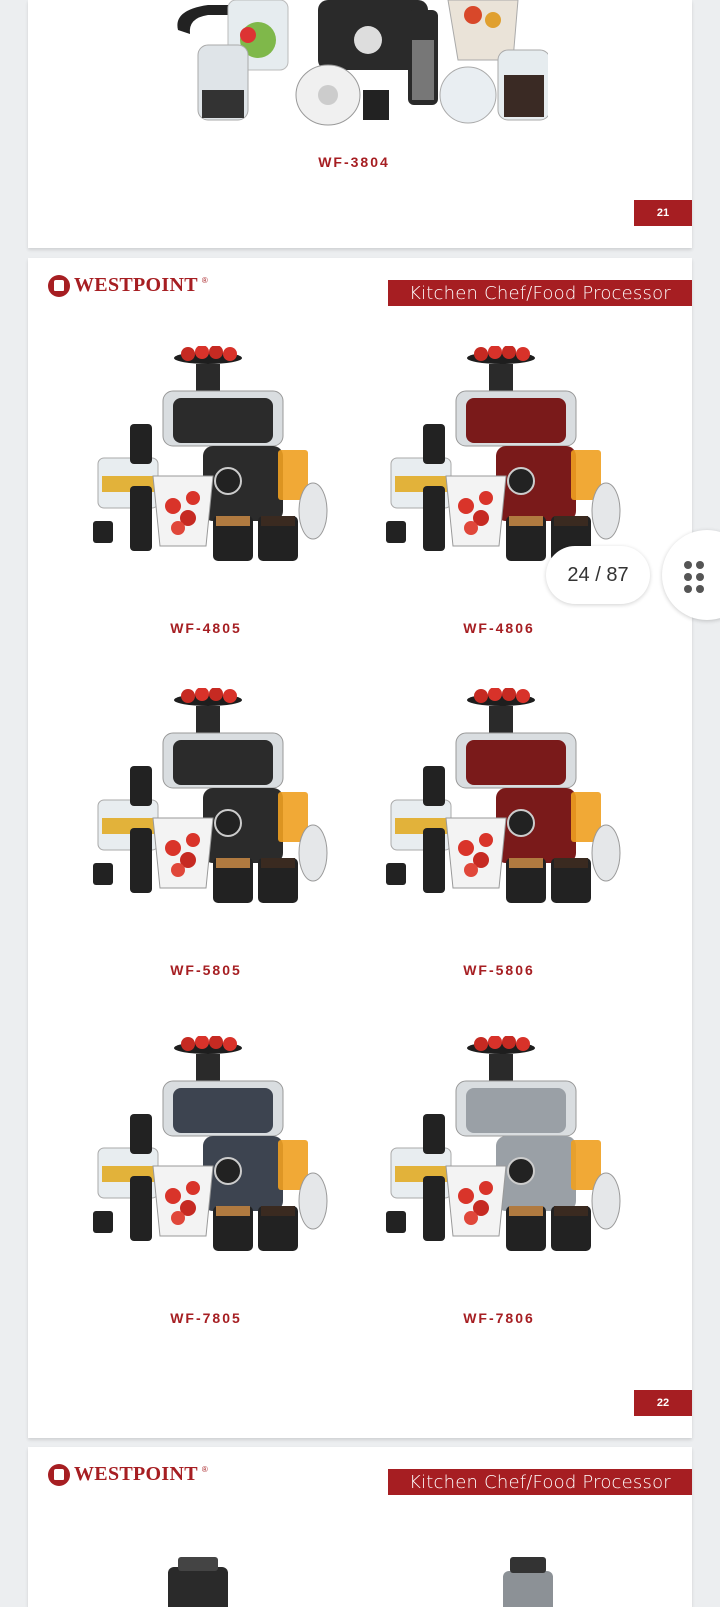 The height and width of the screenshot is (1607, 720). What do you see at coordinates (206, 1318) in the screenshot?
I see `model-label: WF-7805` at bounding box center [206, 1318].